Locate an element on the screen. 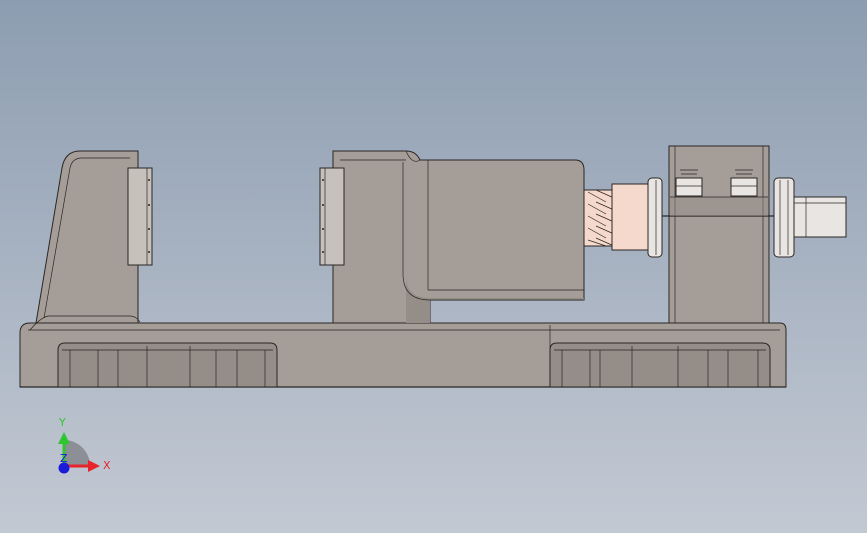 Image resolution: width=867 pixels, height=533 pixels. lead-screw is located at coordinates (632, 217).